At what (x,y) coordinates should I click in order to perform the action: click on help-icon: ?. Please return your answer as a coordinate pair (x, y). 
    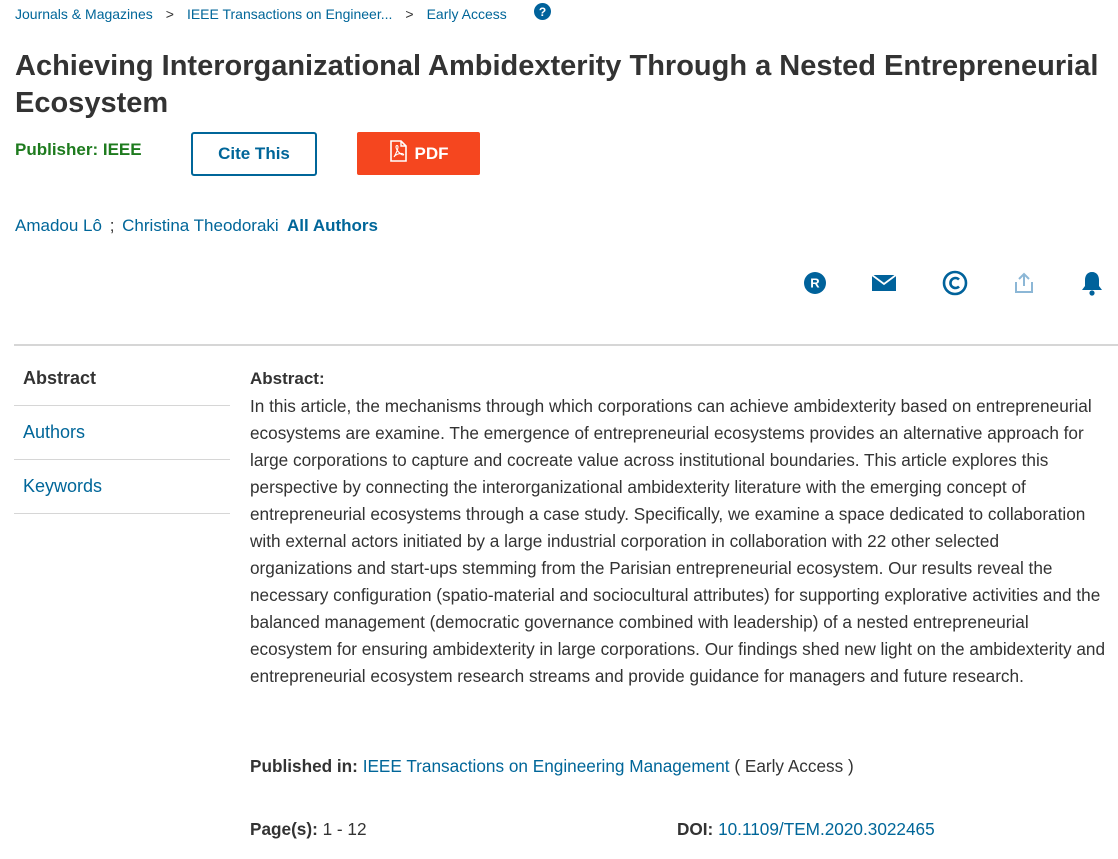
    Looking at the image, I should click on (542, 11).